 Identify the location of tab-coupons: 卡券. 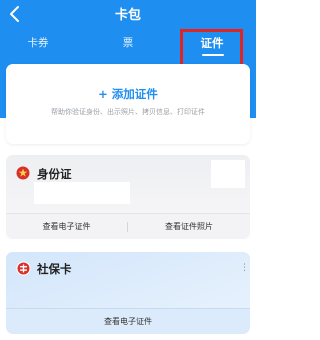
(38, 45).